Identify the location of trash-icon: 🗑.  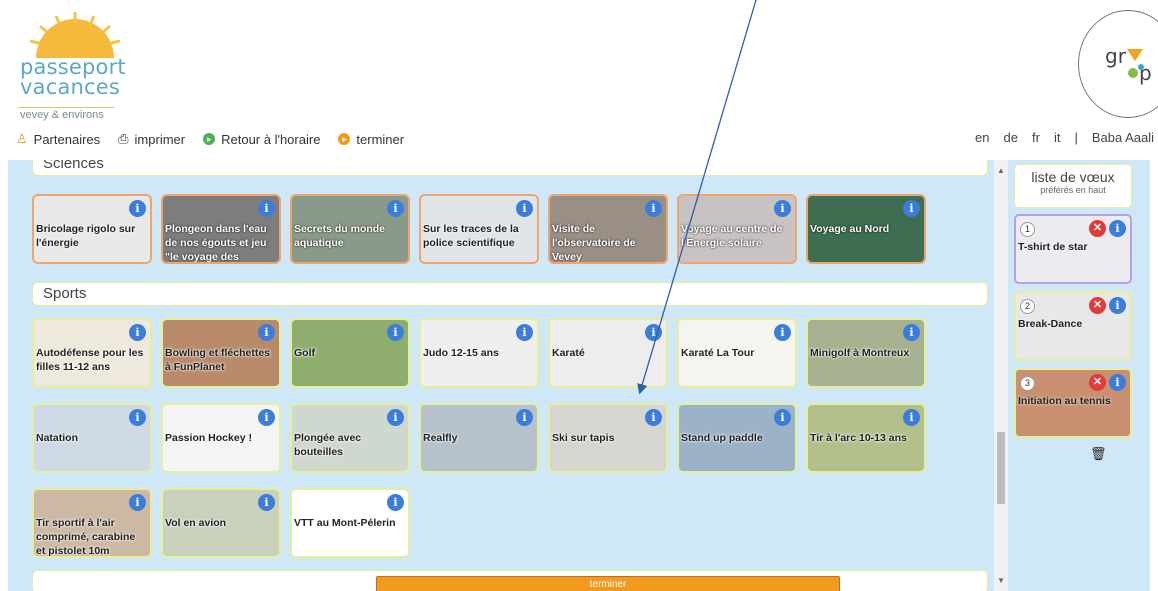
(1098, 454).